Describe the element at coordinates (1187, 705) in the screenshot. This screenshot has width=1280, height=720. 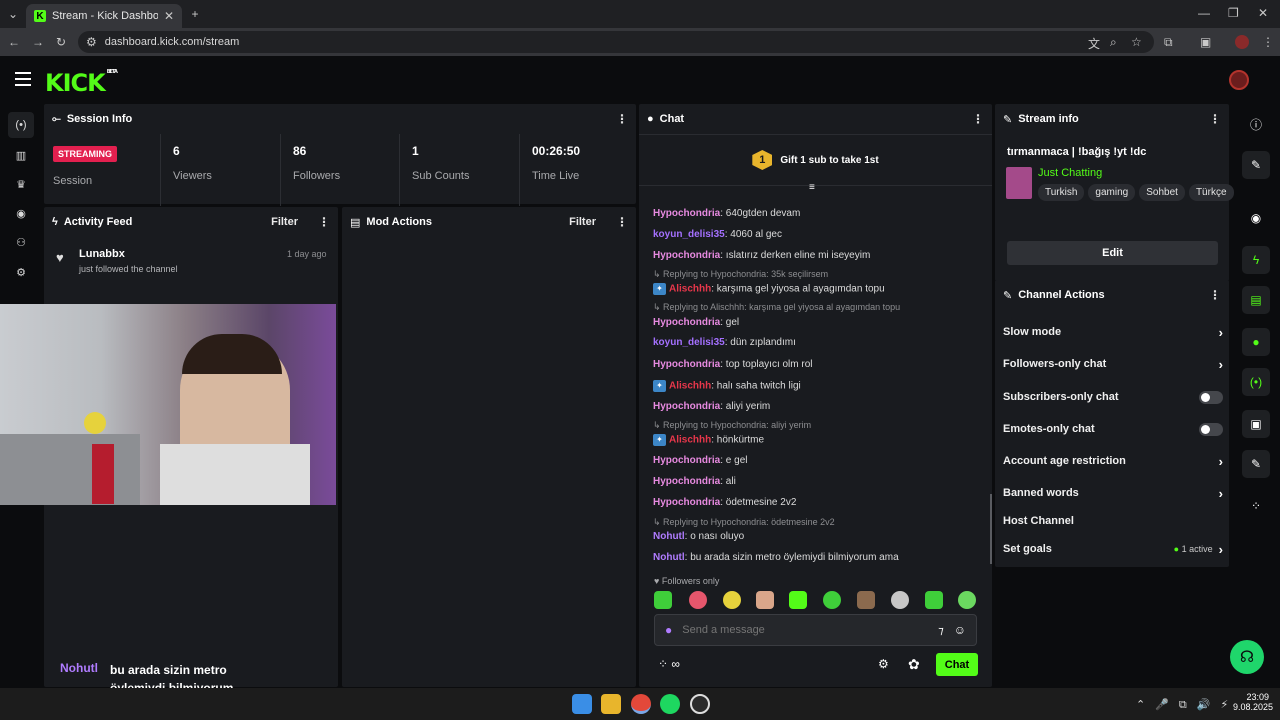
I see `system-tray-icons: ⌃🎤⧉🔊⚡` at that location.